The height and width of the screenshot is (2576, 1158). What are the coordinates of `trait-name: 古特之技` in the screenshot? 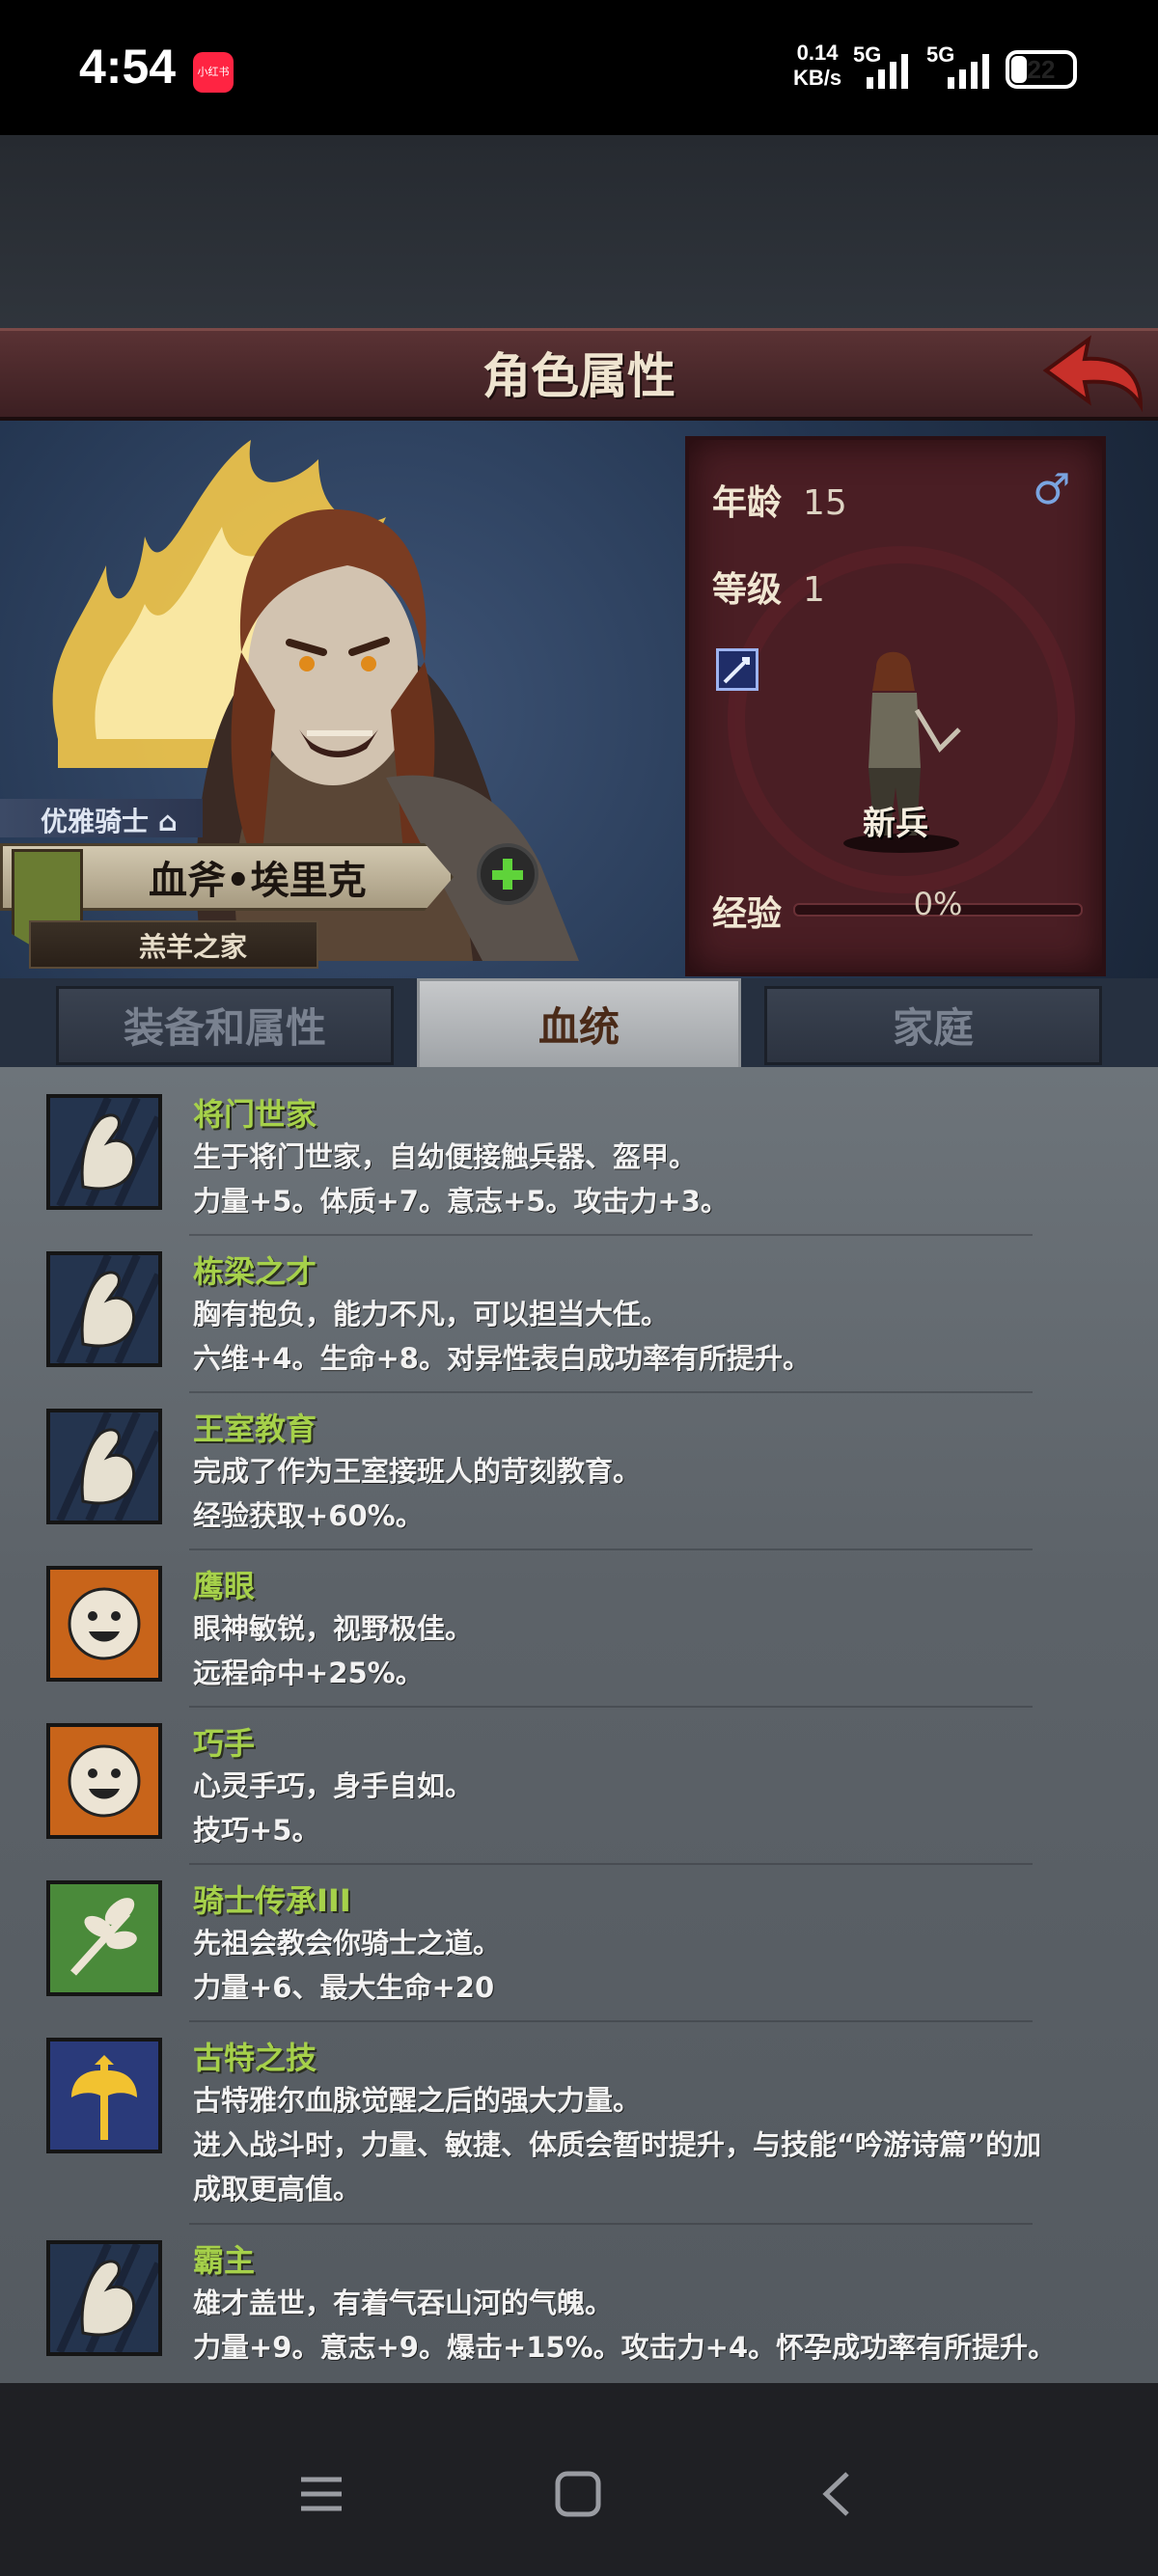 It's located at (255, 2058).